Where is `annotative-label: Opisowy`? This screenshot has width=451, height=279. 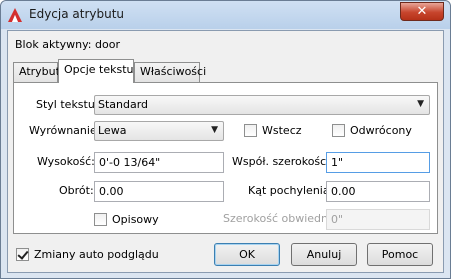
annotative-label: Opisowy is located at coordinates (135, 219).